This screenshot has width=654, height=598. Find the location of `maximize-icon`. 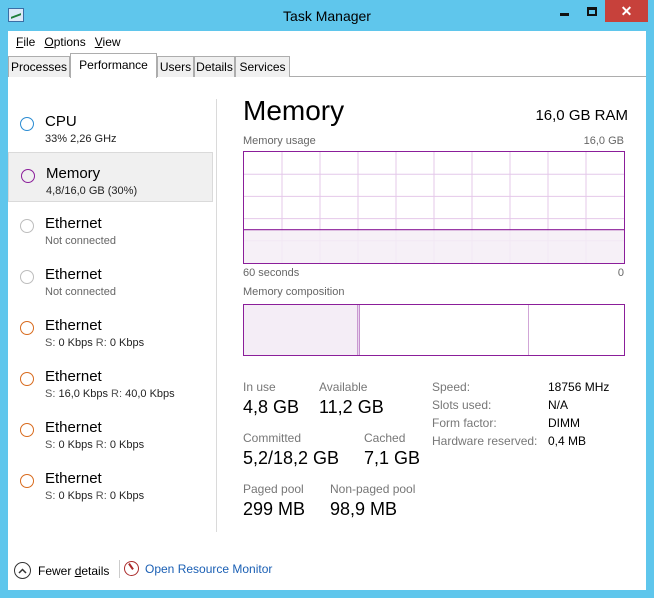

maximize-icon is located at coordinates (591, 11).